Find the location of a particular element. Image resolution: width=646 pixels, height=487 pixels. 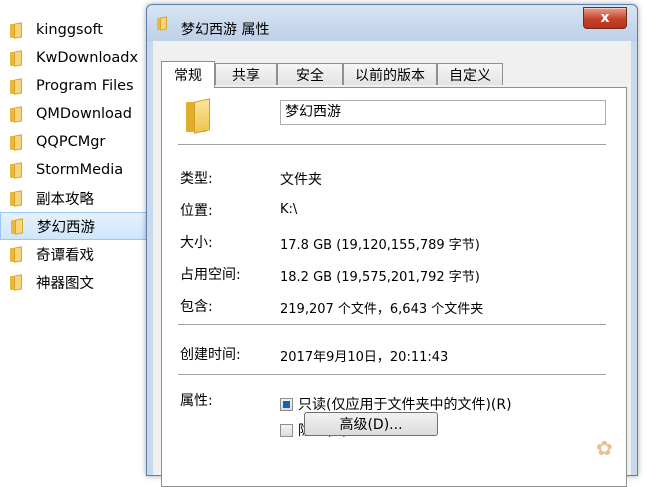

type-label: 类型: is located at coordinates (196, 179).